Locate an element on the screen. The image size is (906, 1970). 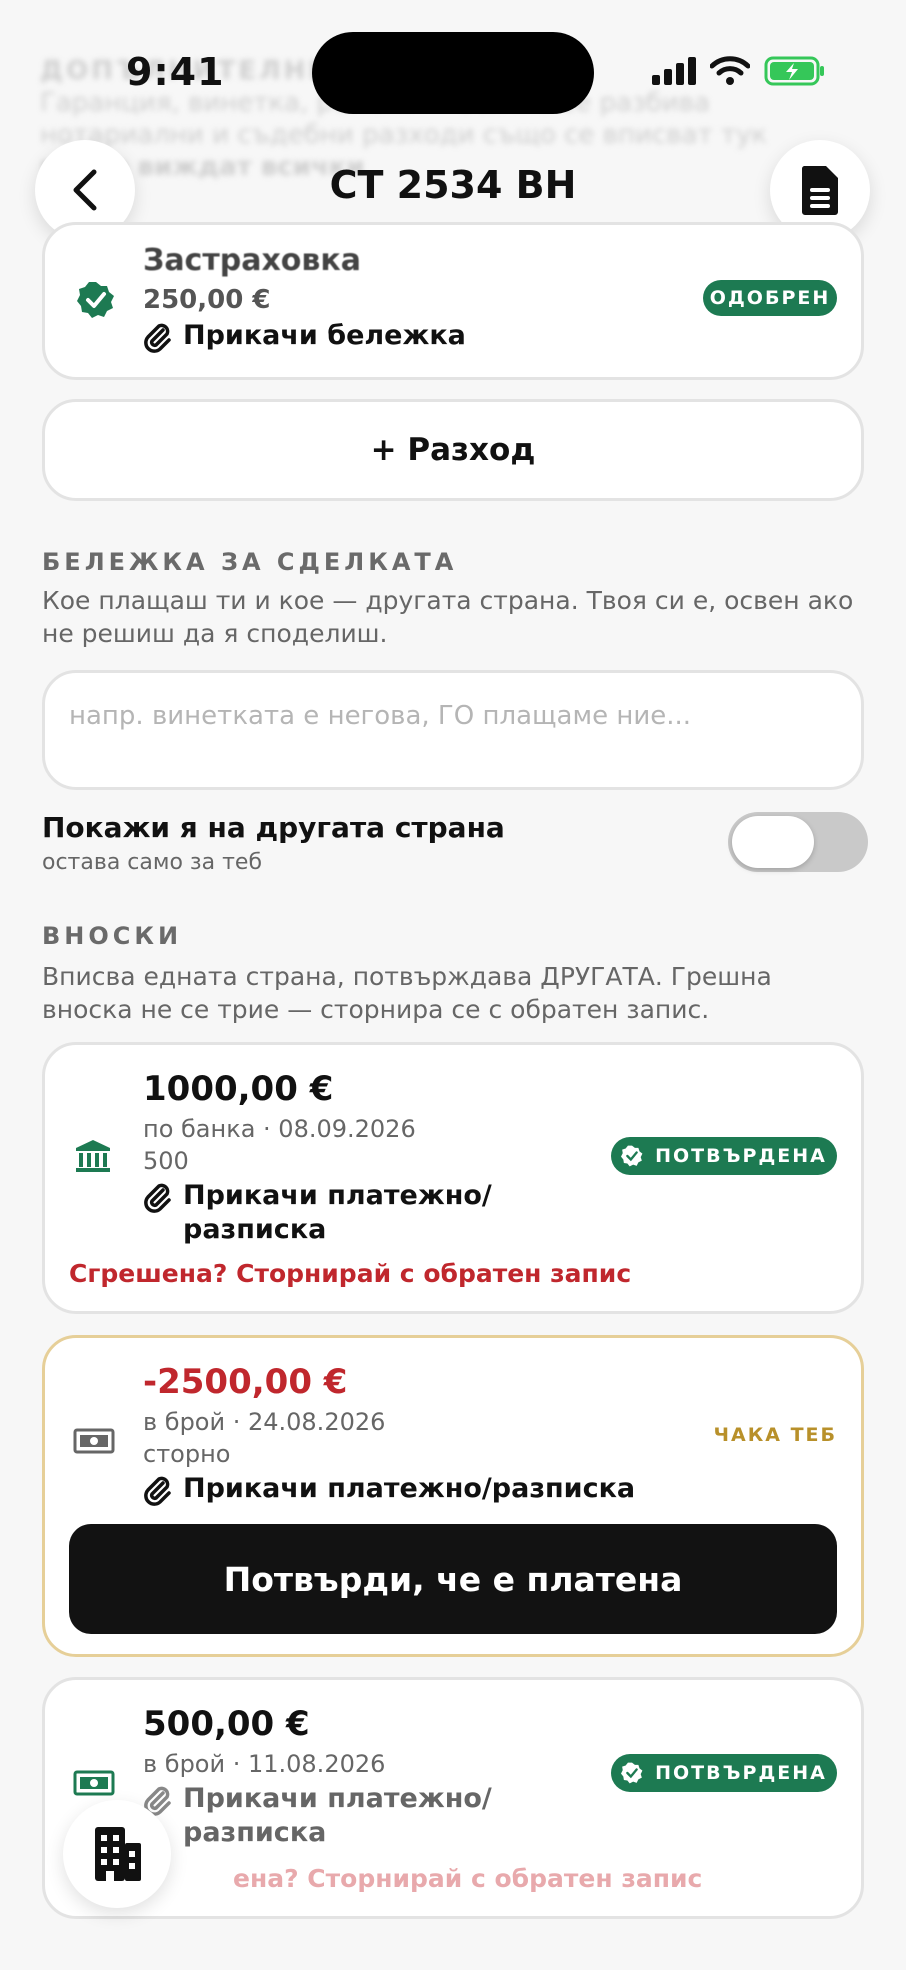
payment-amount: -2500,00 € is located at coordinates (245, 1382).